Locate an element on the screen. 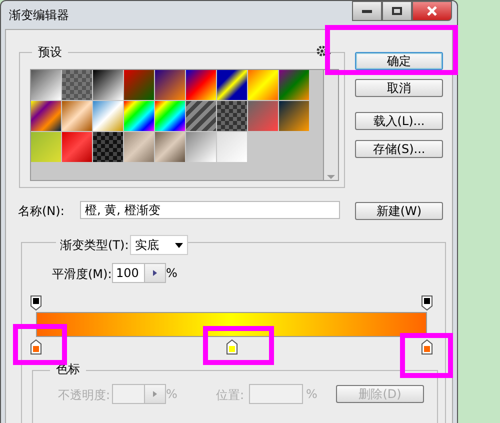 The width and height of the screenshot is (500, 423). opacity-label: 不透明度: is located at coordinates (84, 395).